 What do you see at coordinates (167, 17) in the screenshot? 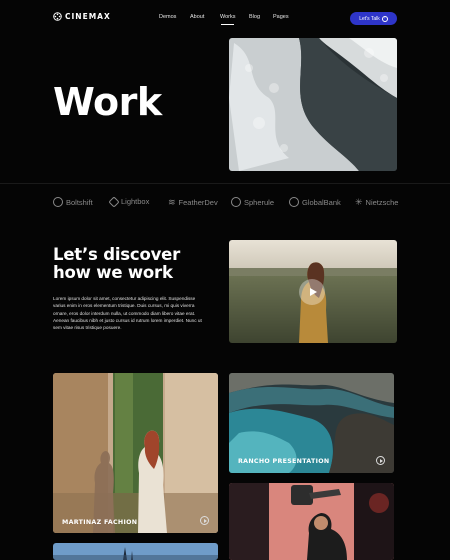
I see `nav-item-demos: Demos` at bounding box center [167, 17].